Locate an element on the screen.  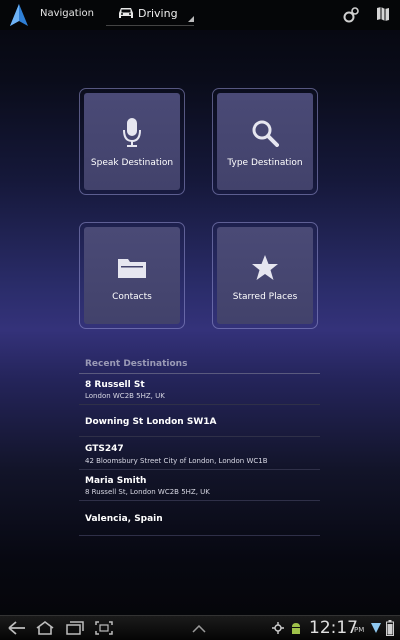
recent-apps-icon is located at coordinates (75, 628).